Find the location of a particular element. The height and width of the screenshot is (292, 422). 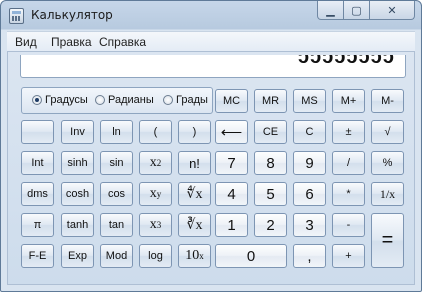

int-button: Int is located at coordinates (37, 163).